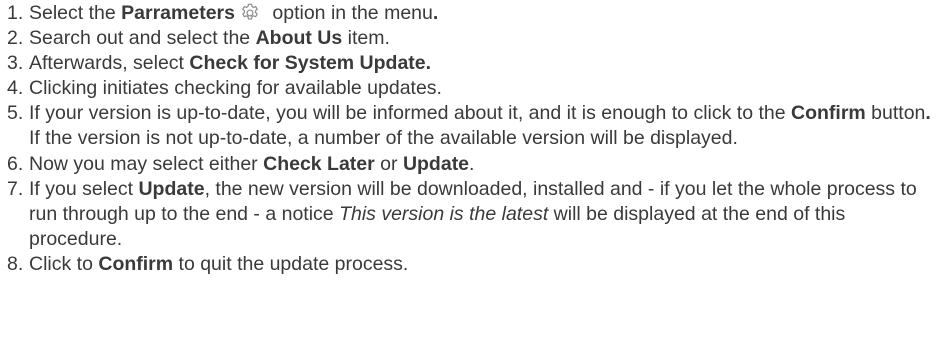  What do you see at coordinates (84, 188) in the screenshot?
I see `text-run: If you select` at bounding box center [84, 188].